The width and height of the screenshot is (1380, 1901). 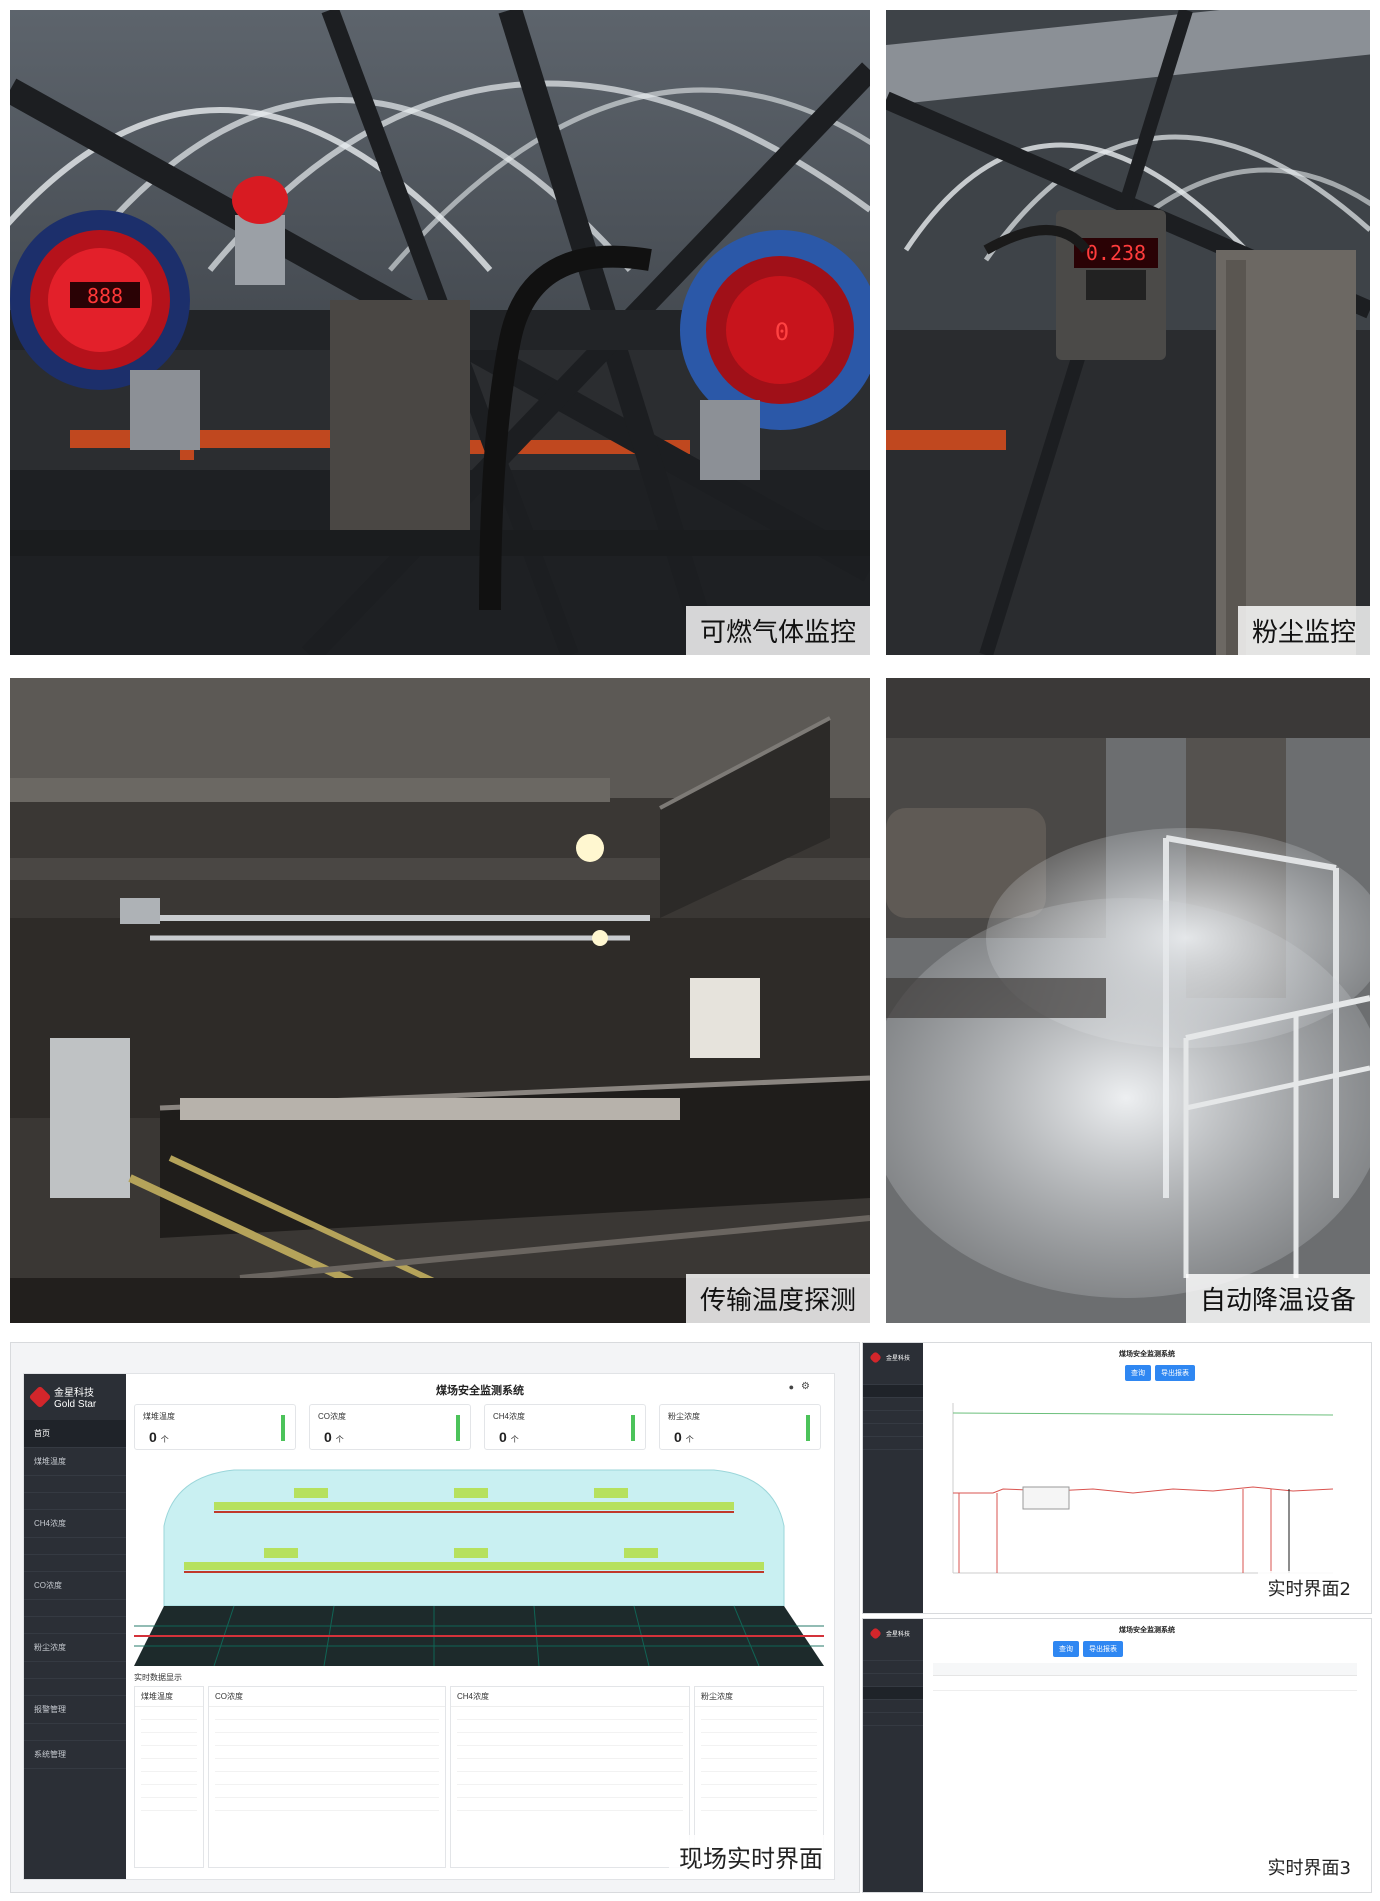 What do you see at coordinates (169, 1697) in the screenshot?
I see `table-header: 煤堆温度` at bounding box center [169, 1697].